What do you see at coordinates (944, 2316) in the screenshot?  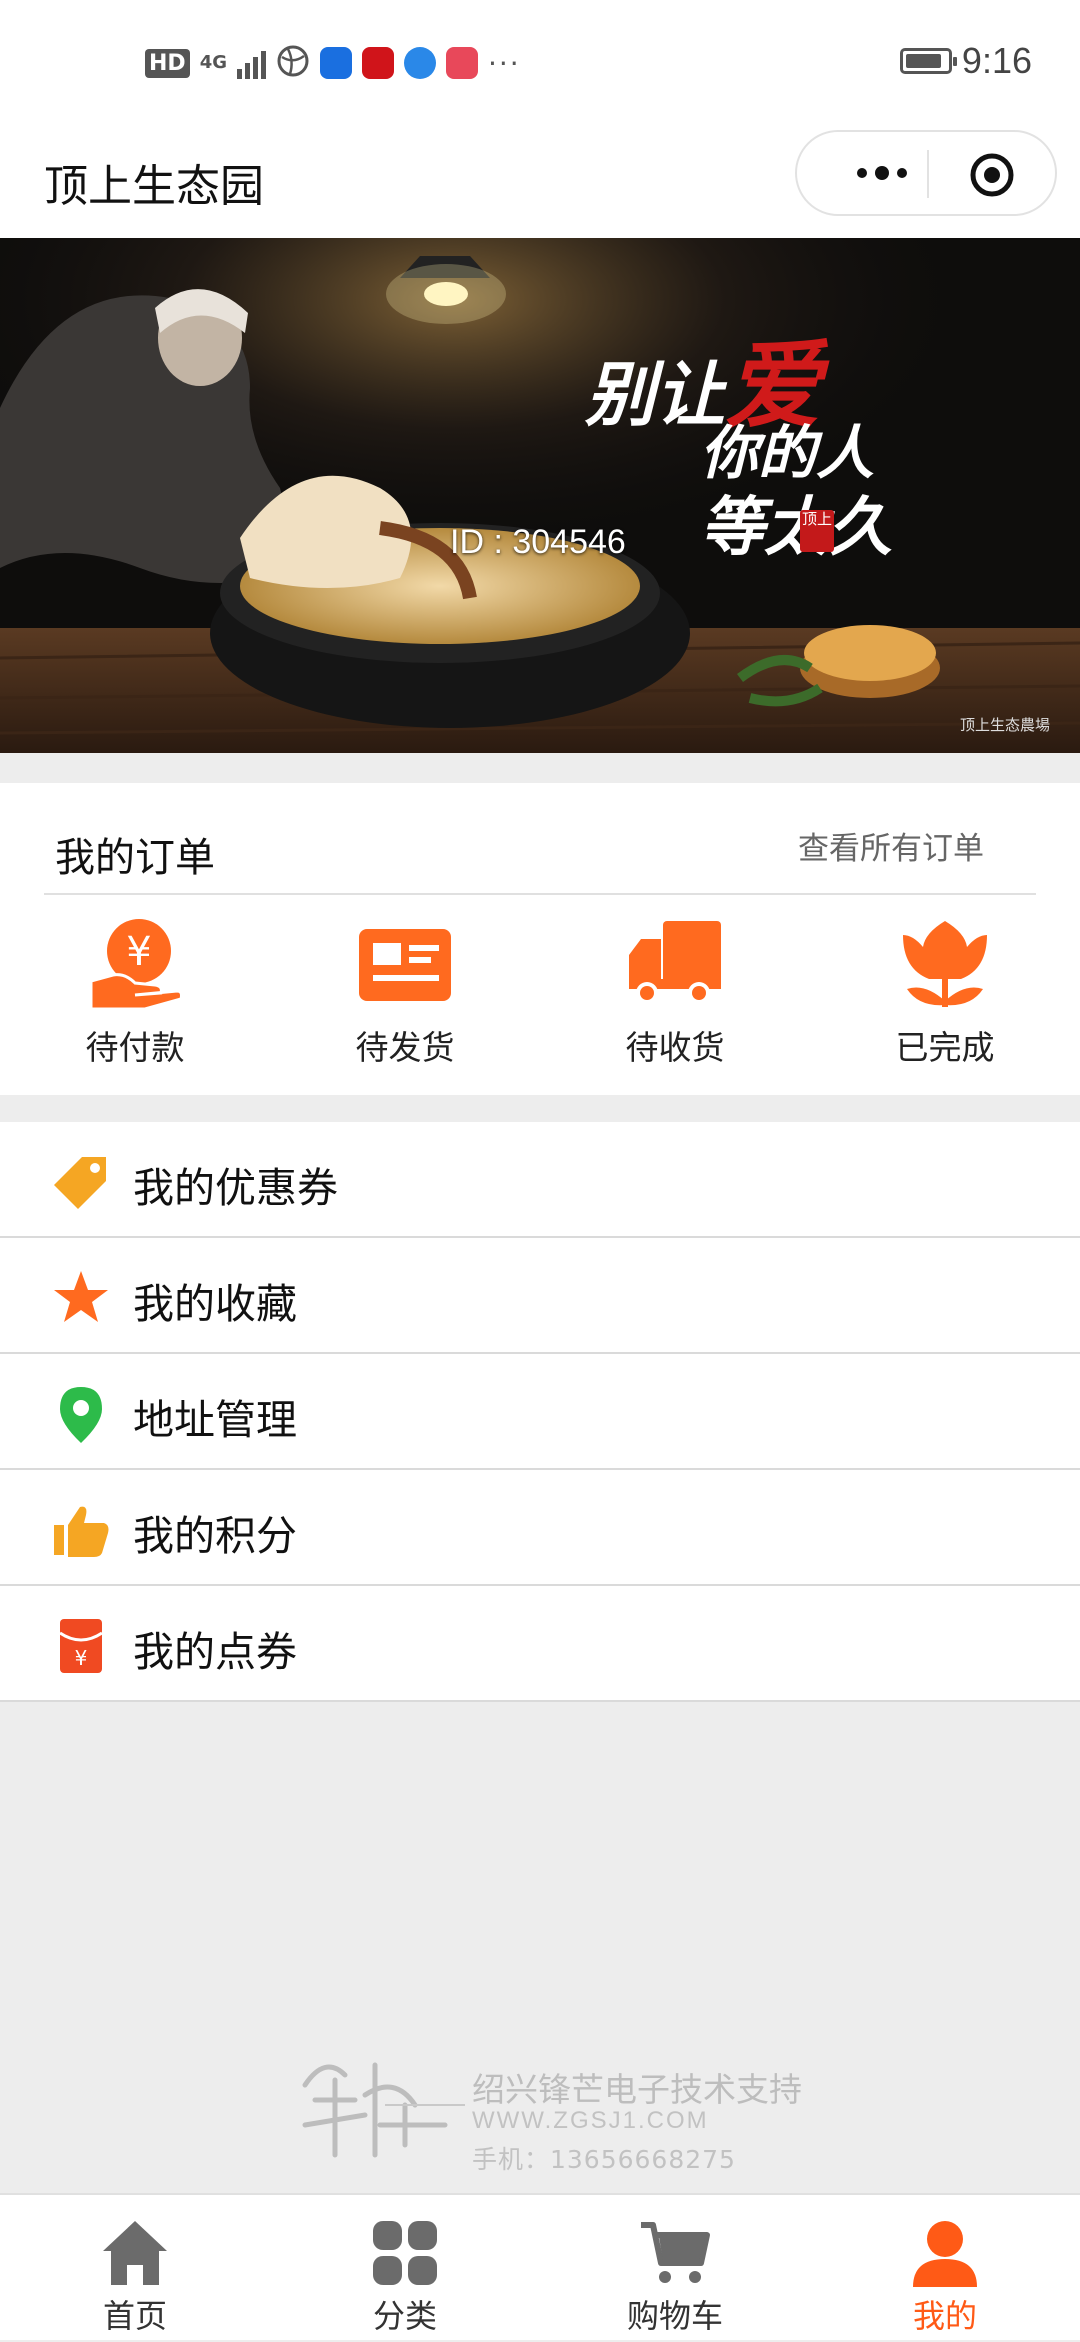 I see `tab-label: 我的` at bounding box center [944, 2316].